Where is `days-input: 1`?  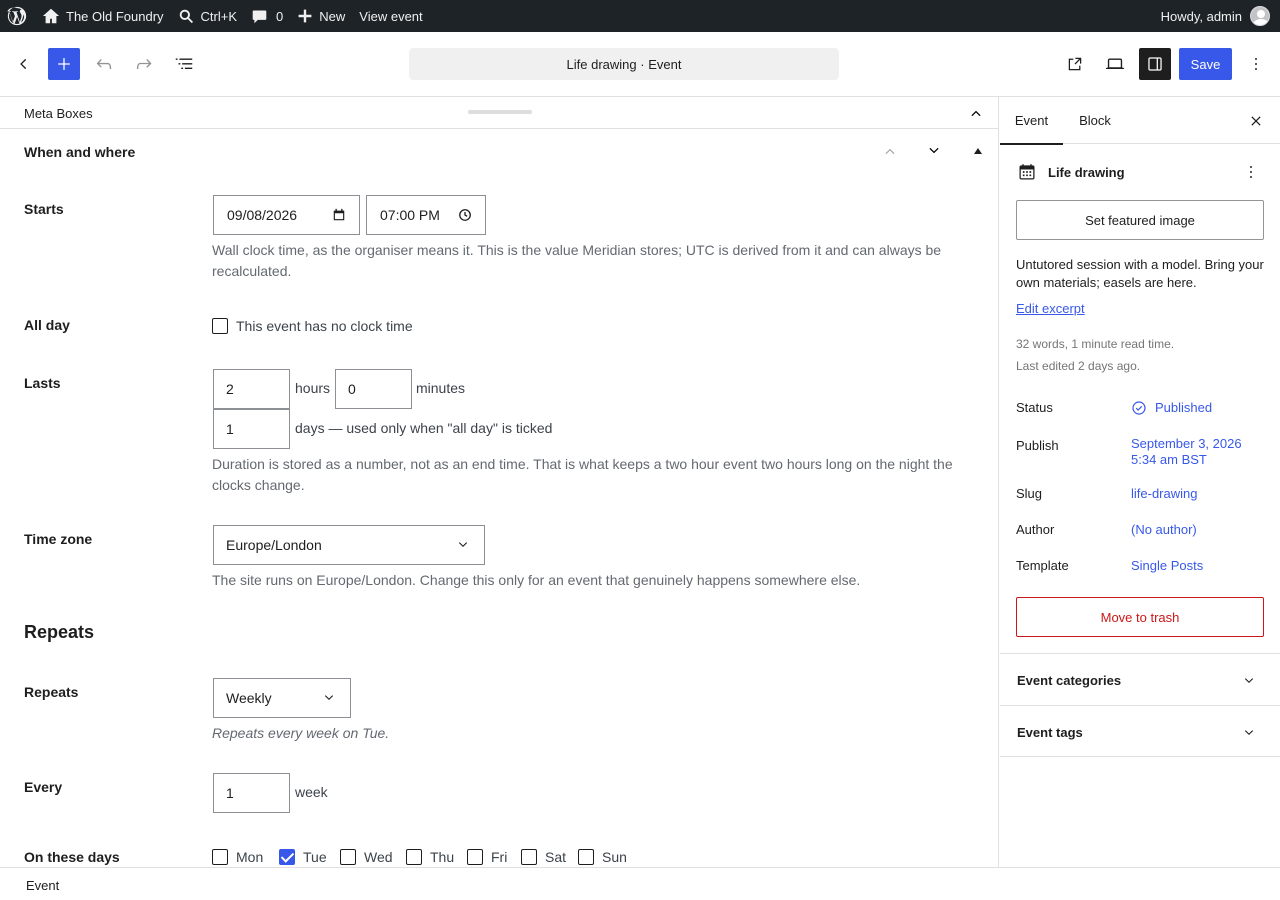 days-input: 1 is located at coordinates (251, 429).